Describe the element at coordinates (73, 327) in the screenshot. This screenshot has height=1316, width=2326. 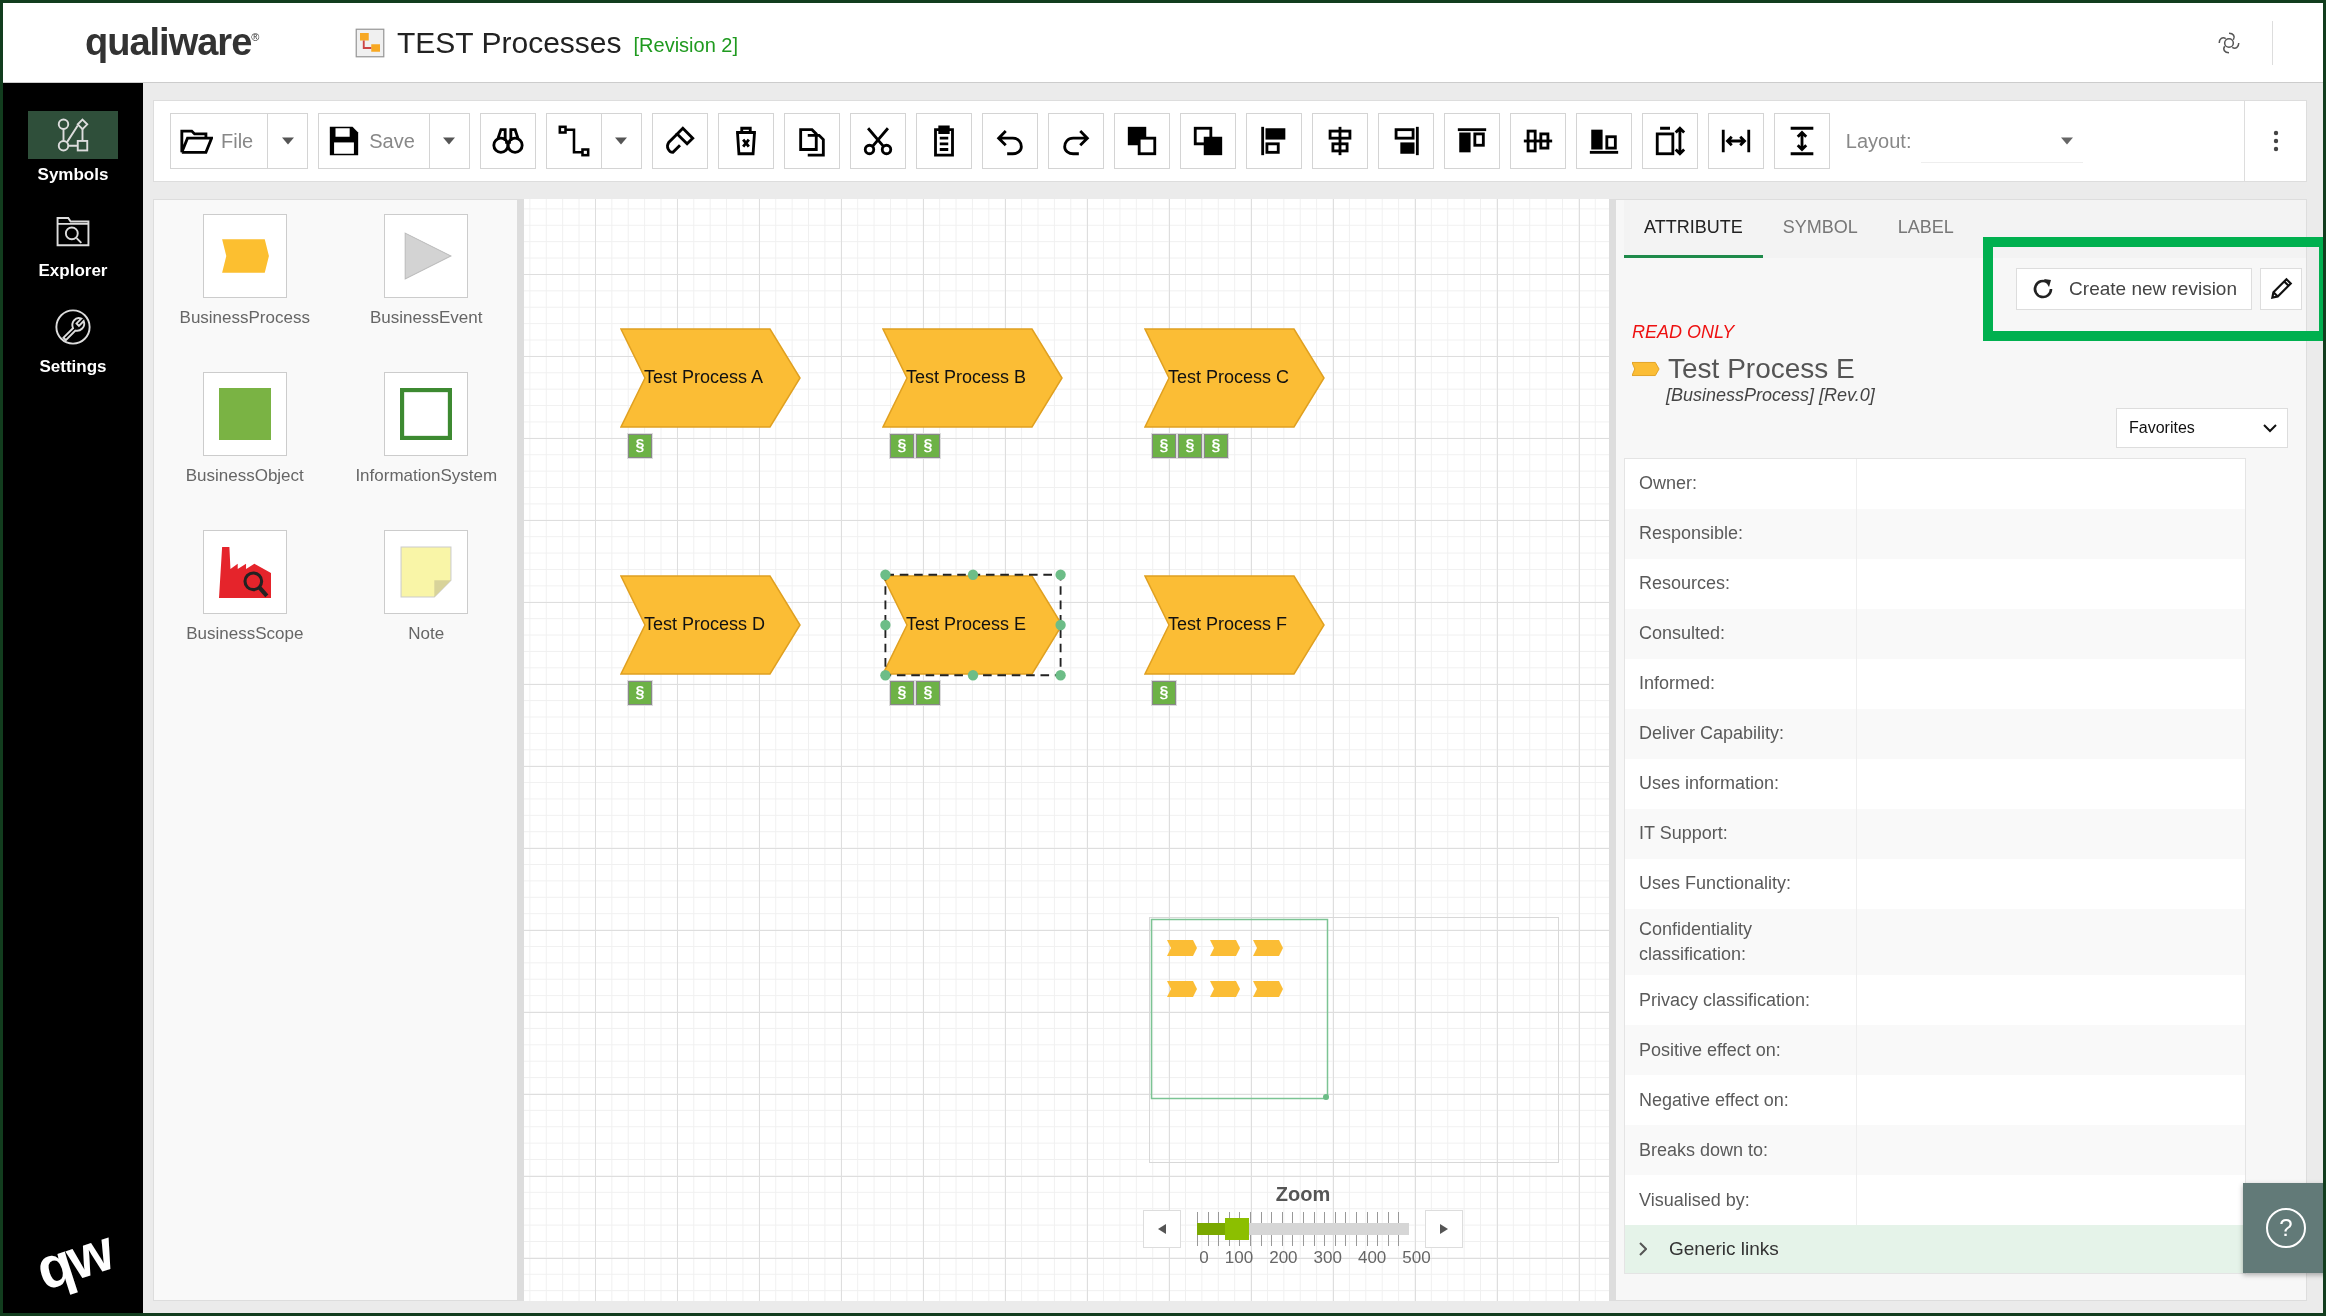
I see `wrench-icon` at that location.